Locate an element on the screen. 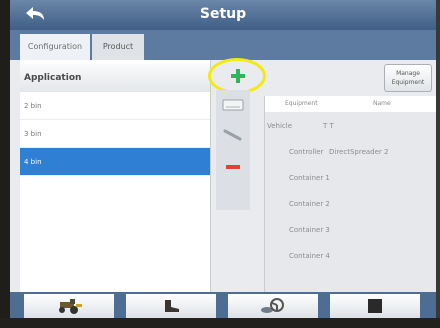  tree-item-container: Container 2 is located at coordinates (309, 204).